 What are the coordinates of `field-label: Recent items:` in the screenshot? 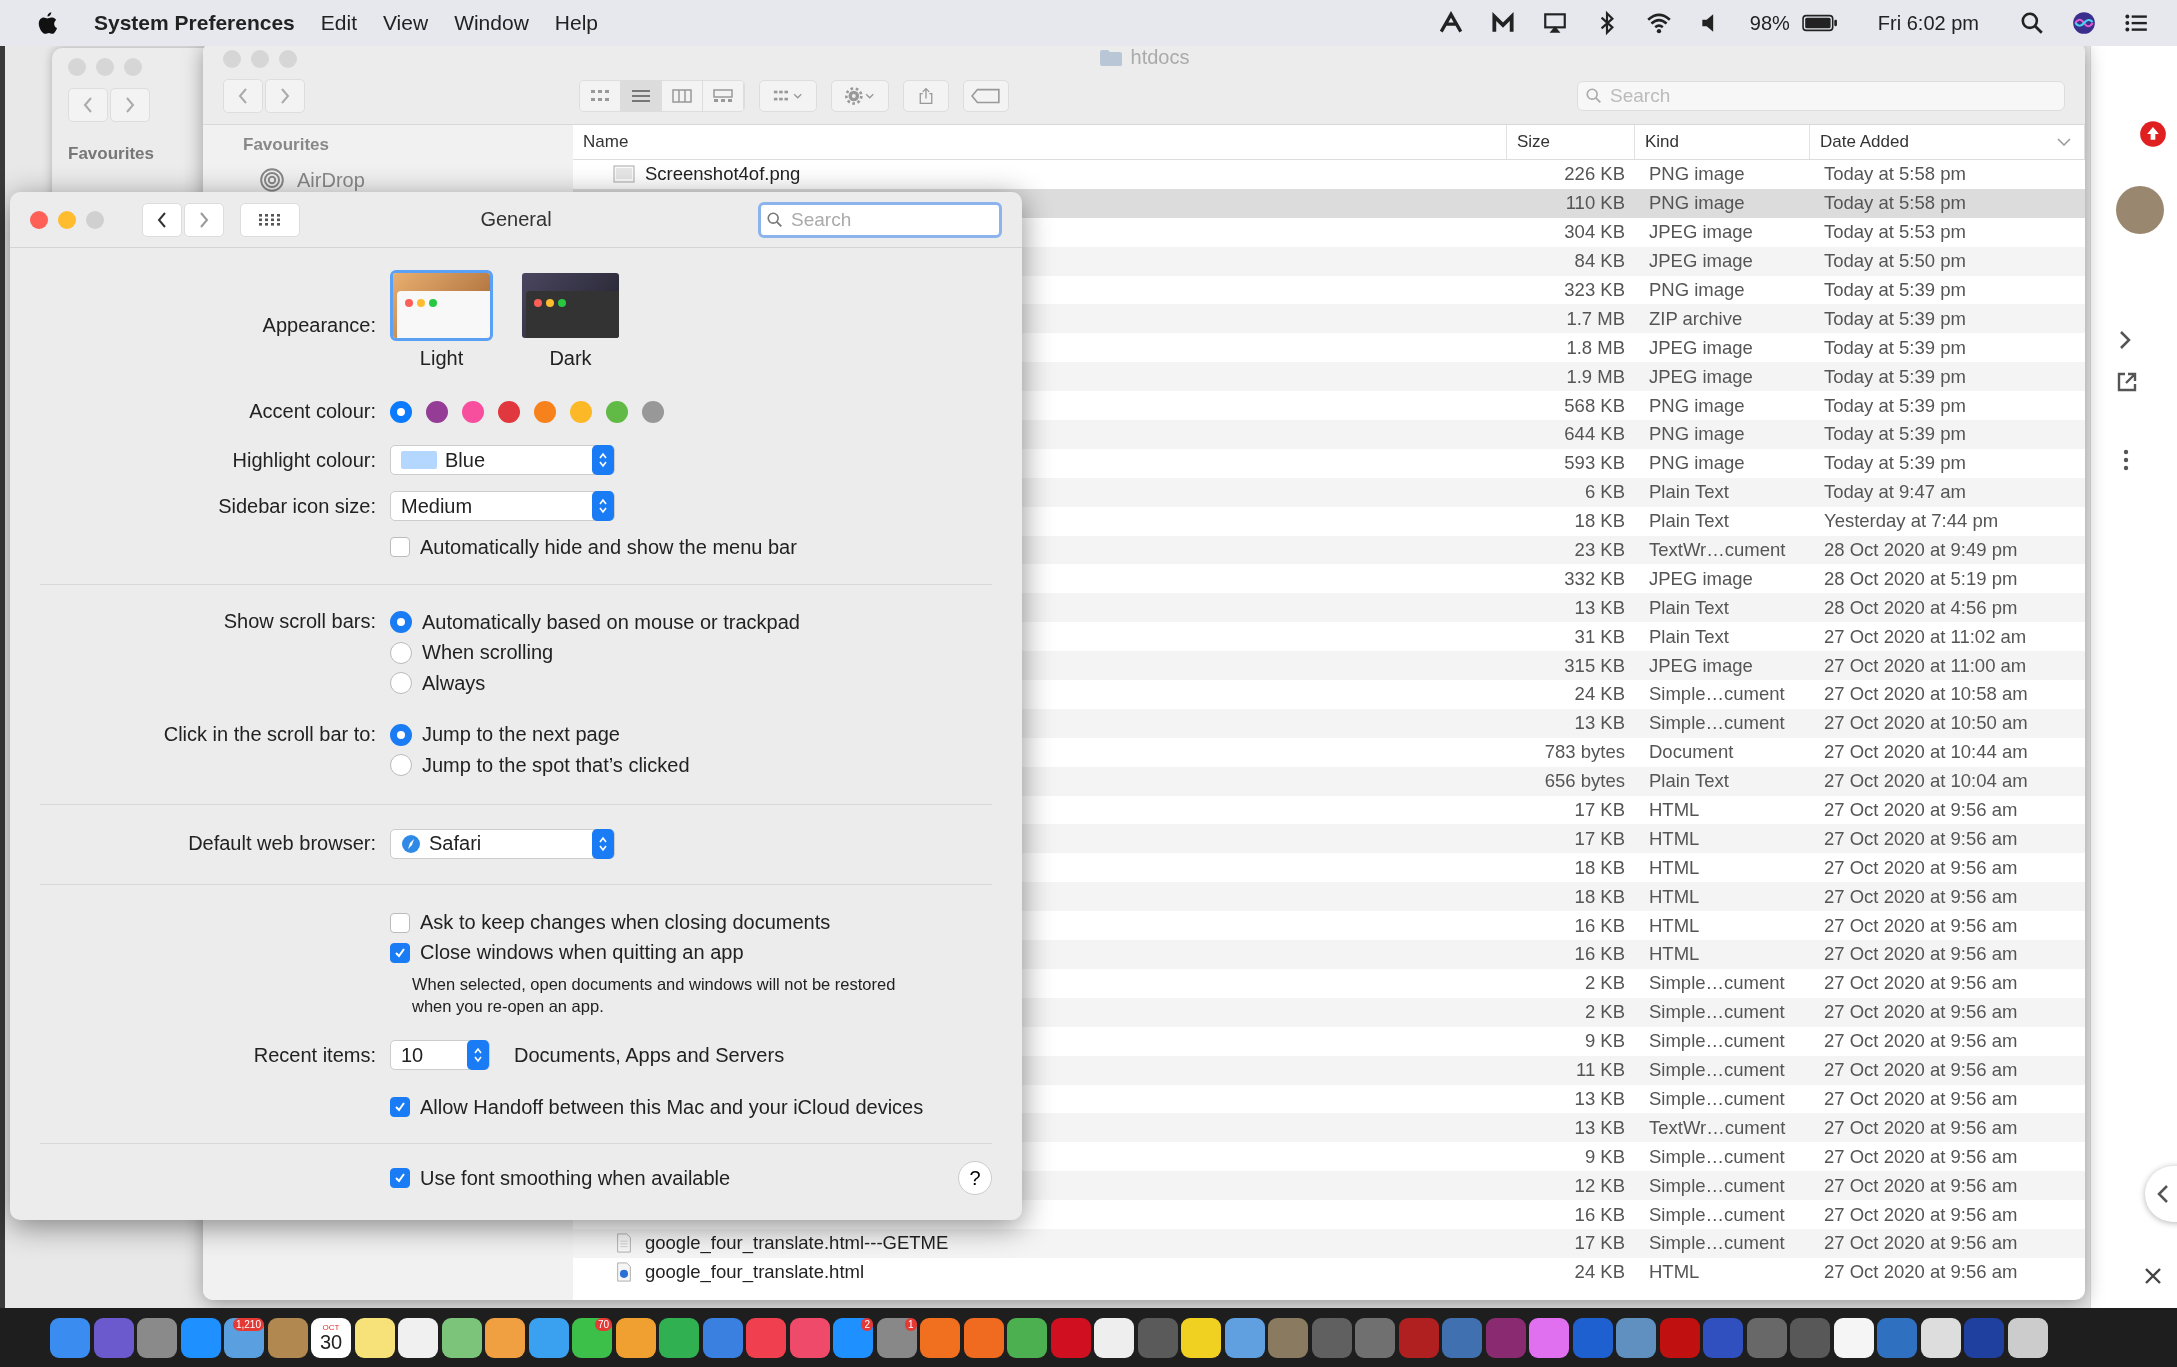 It's located at (314, 1055).